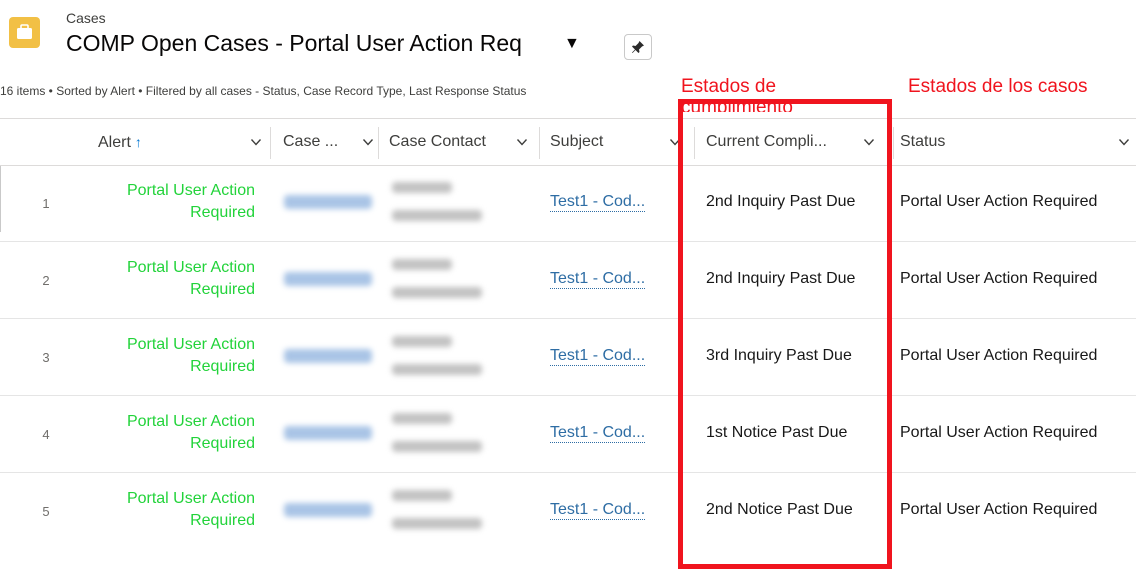 The width and height of the screenshot is (1136, 569). What do you see at coordinates (46, 203) in the screenshot?
I see `row-number: 1` at bounding box center [46, 203].